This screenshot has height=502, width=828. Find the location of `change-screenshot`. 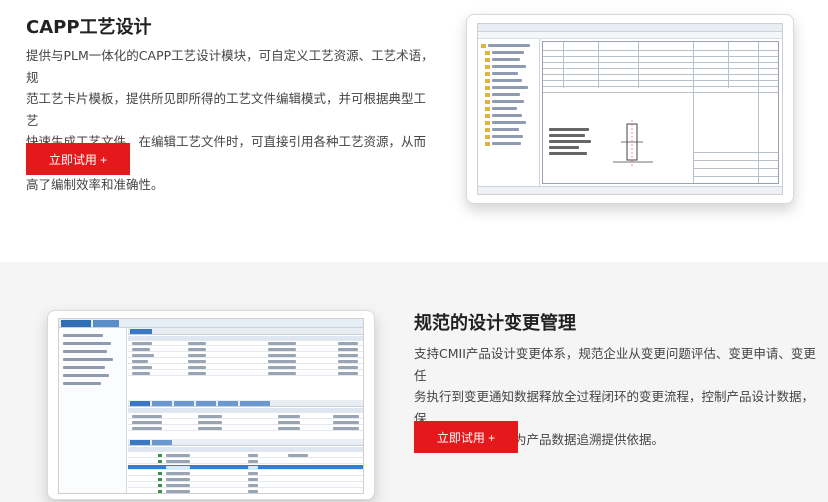

change-screenshot is located at coordinates (211, 406).